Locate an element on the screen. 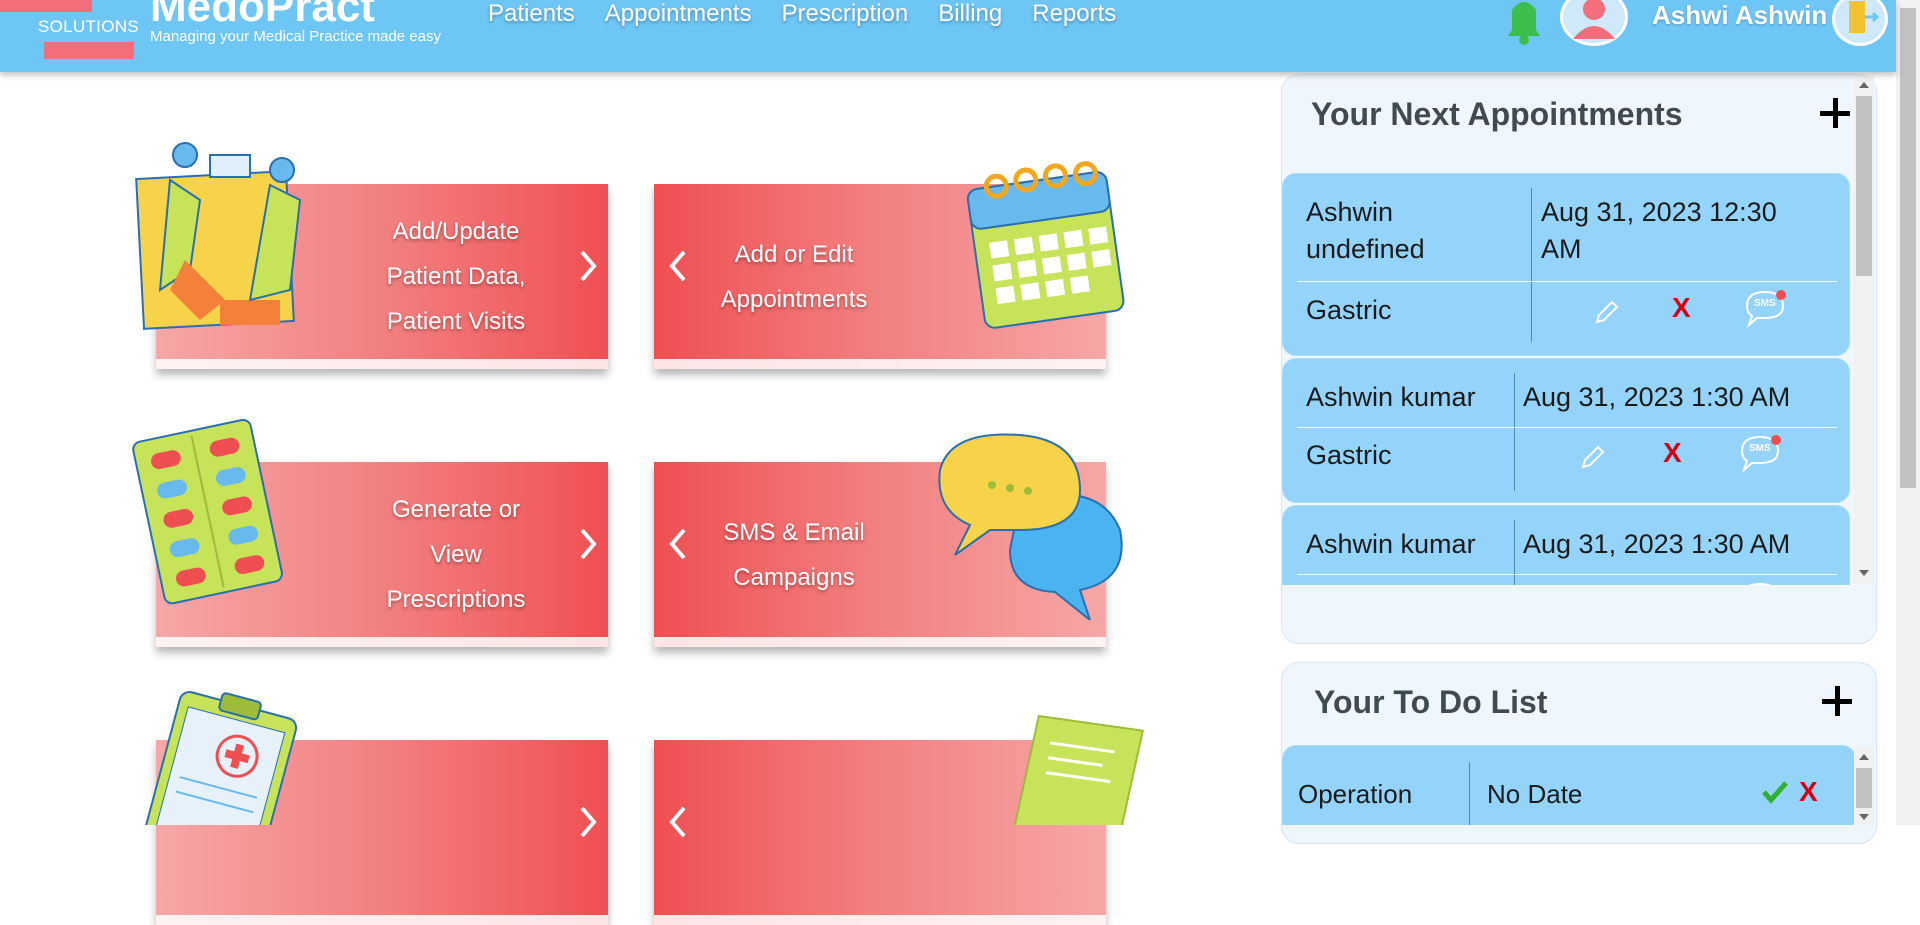  pill-blister-illustration-icon is located at coordinates (207, 511).